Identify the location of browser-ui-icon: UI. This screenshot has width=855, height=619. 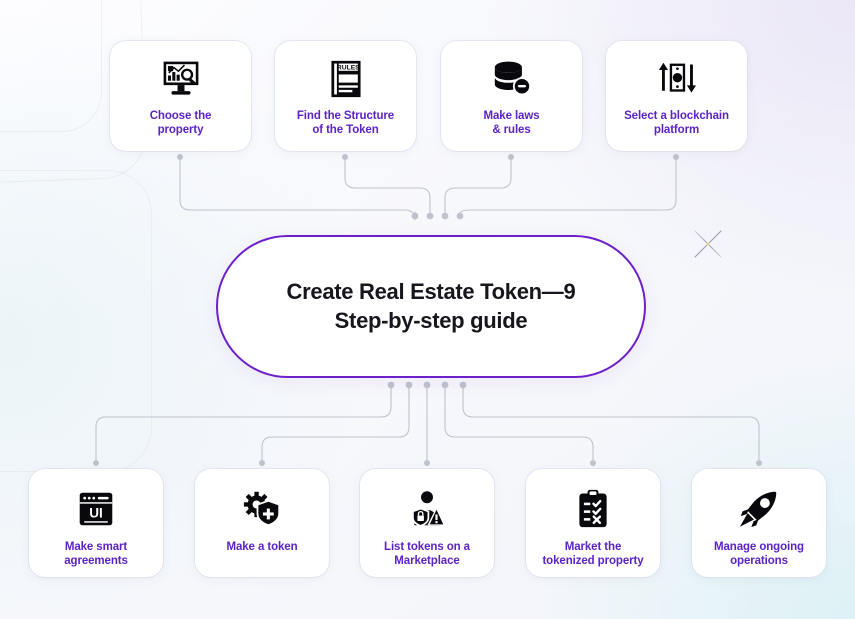
(96, 509).